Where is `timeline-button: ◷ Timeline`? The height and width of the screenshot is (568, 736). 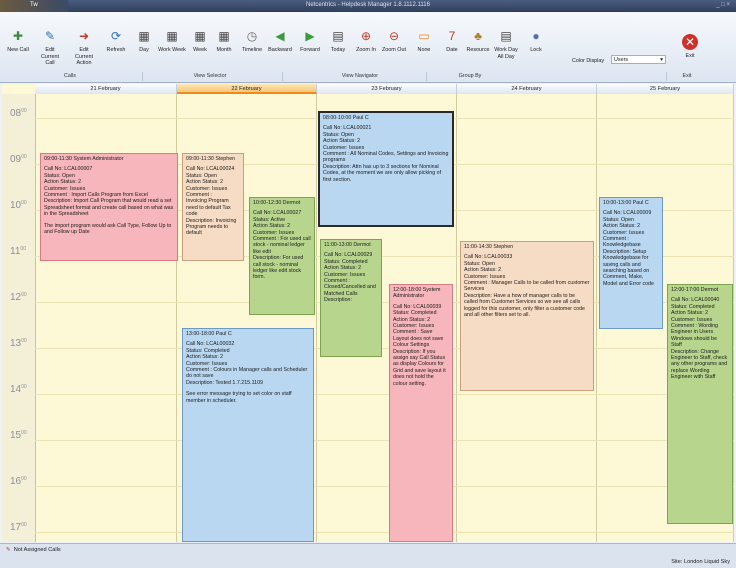
timeline-button: ◷ Timeline is located at coordinates (252, 41).